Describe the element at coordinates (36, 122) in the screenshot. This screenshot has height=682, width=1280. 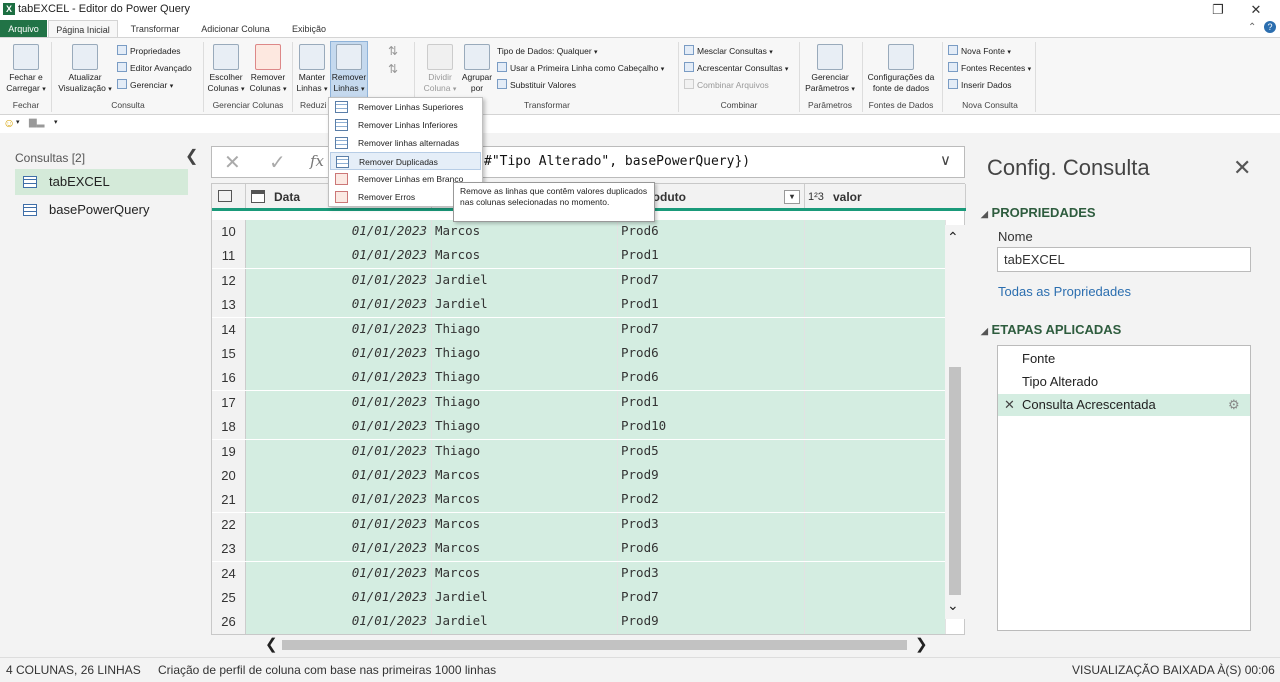
I see `chart-icon: ▆▂` at that location.